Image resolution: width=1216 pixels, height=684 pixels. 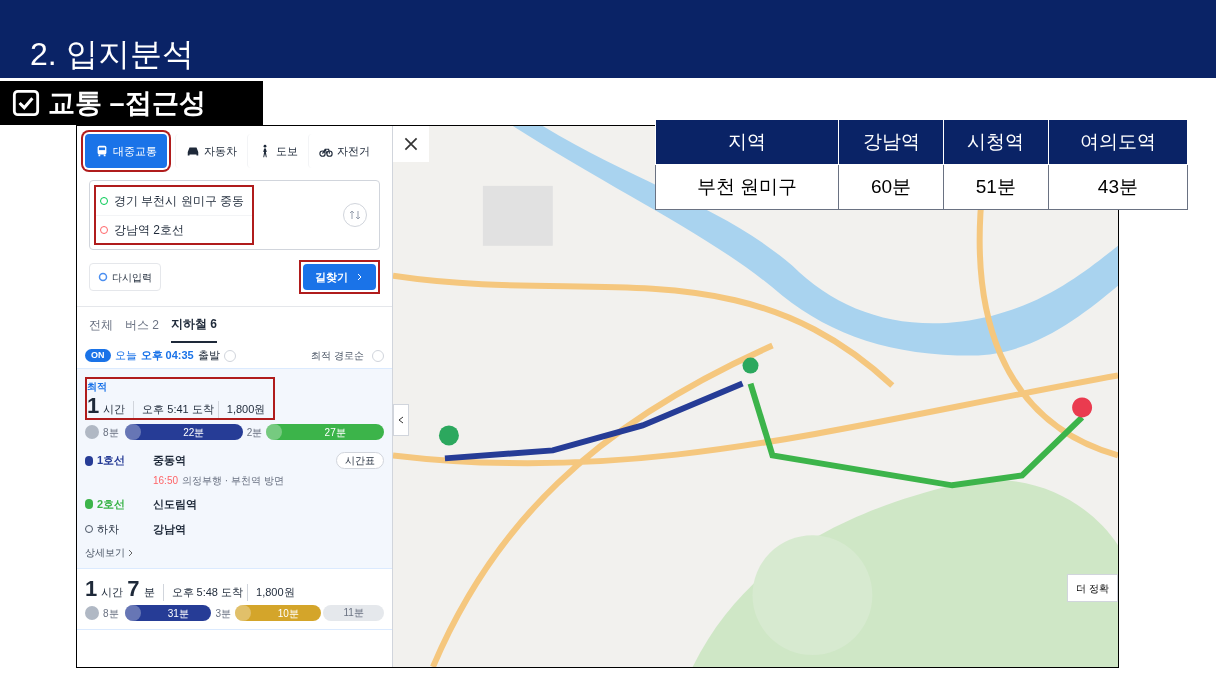 What do you see at coordinates (747, 187) in the screenshot?
I see `table-cell: 부천 원미구` at bounding box center [747, 187].